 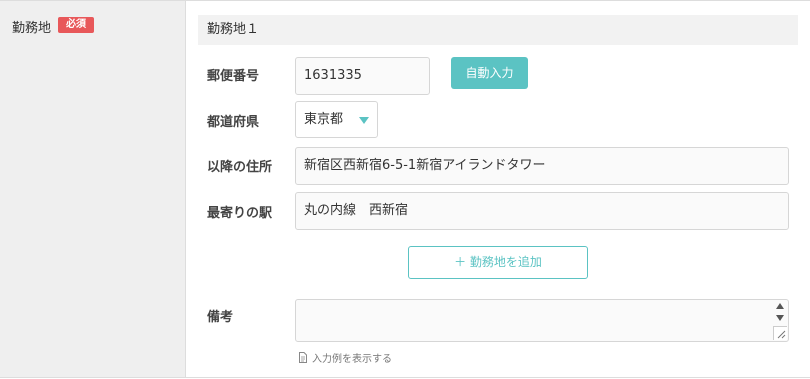 What do you see at coordinates (780, 314) in the screenshot?
I see `textarea-scrollbar` at bounding box center [780, 314].